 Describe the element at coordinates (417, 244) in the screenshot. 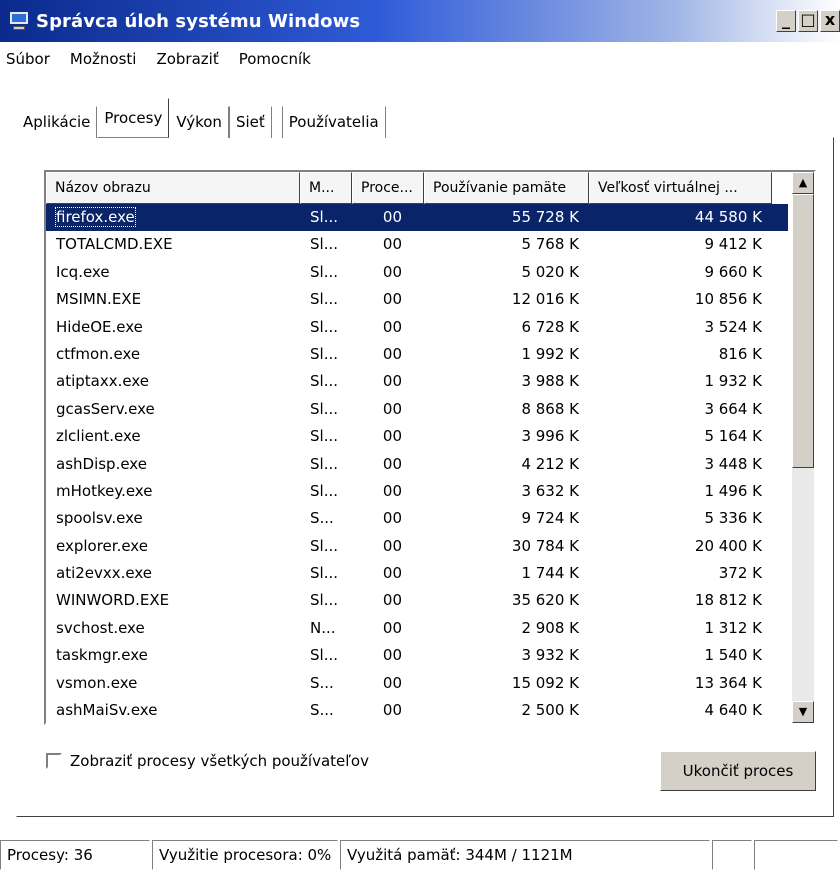

I see `table-row: TOTALCMD.EXE Sl... 00 5 768 K 9 412 K` at that location.